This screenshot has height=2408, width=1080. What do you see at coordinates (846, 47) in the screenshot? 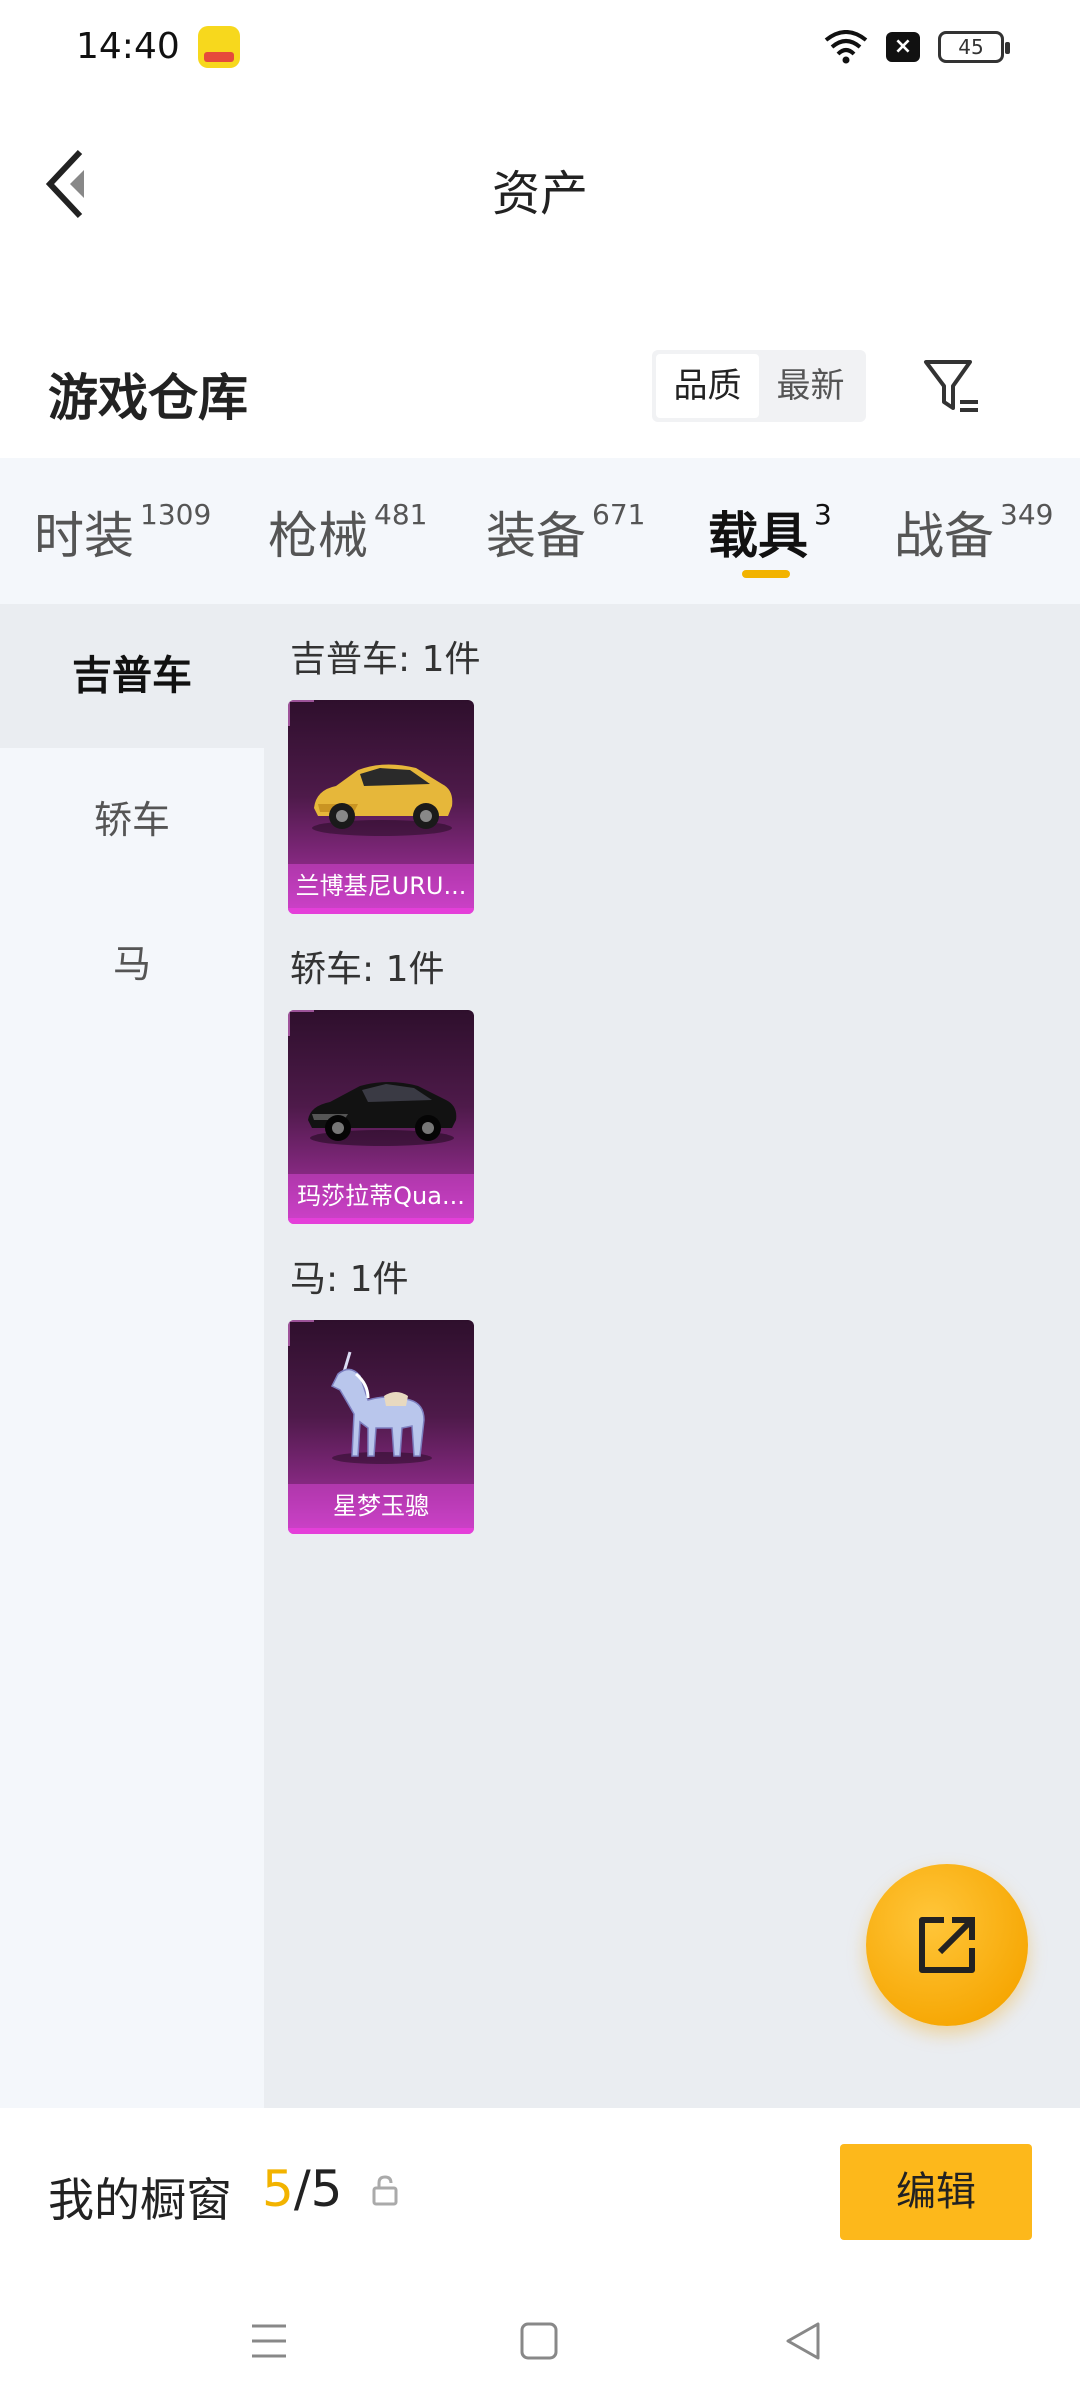
I see `wifi-icon` at bounding box center [846, 47].